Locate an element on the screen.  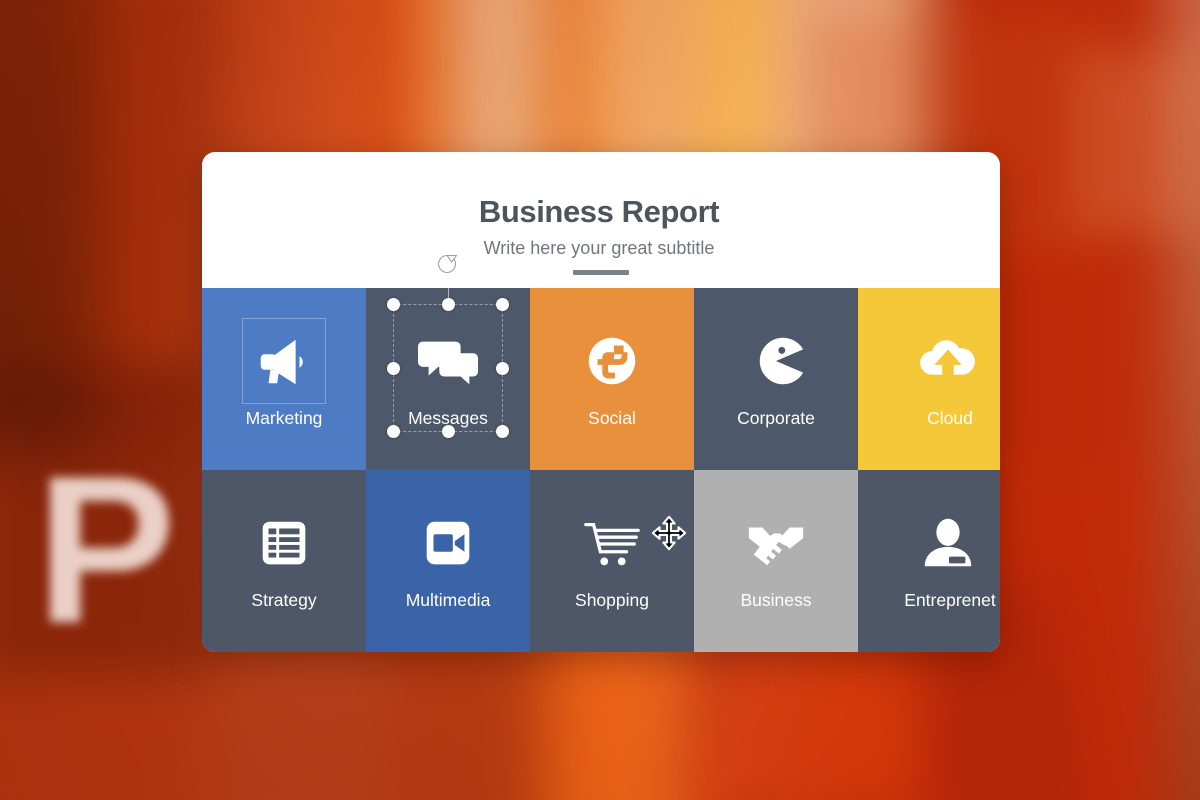
cloud-upload-icon is located at coordinates (948, 361).